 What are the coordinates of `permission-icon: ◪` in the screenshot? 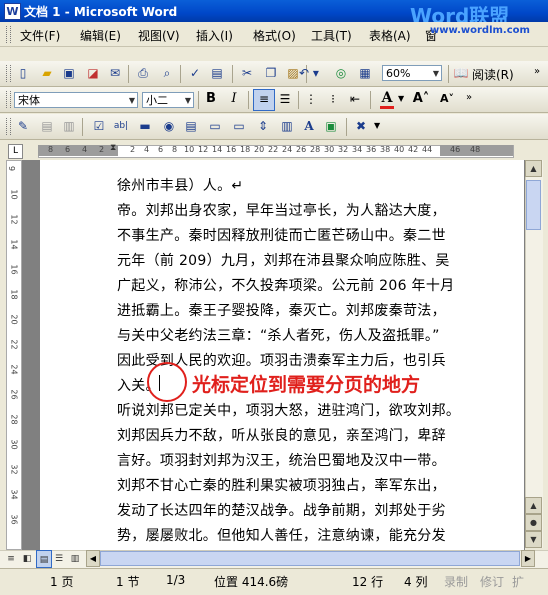 It's located at (93, 73).